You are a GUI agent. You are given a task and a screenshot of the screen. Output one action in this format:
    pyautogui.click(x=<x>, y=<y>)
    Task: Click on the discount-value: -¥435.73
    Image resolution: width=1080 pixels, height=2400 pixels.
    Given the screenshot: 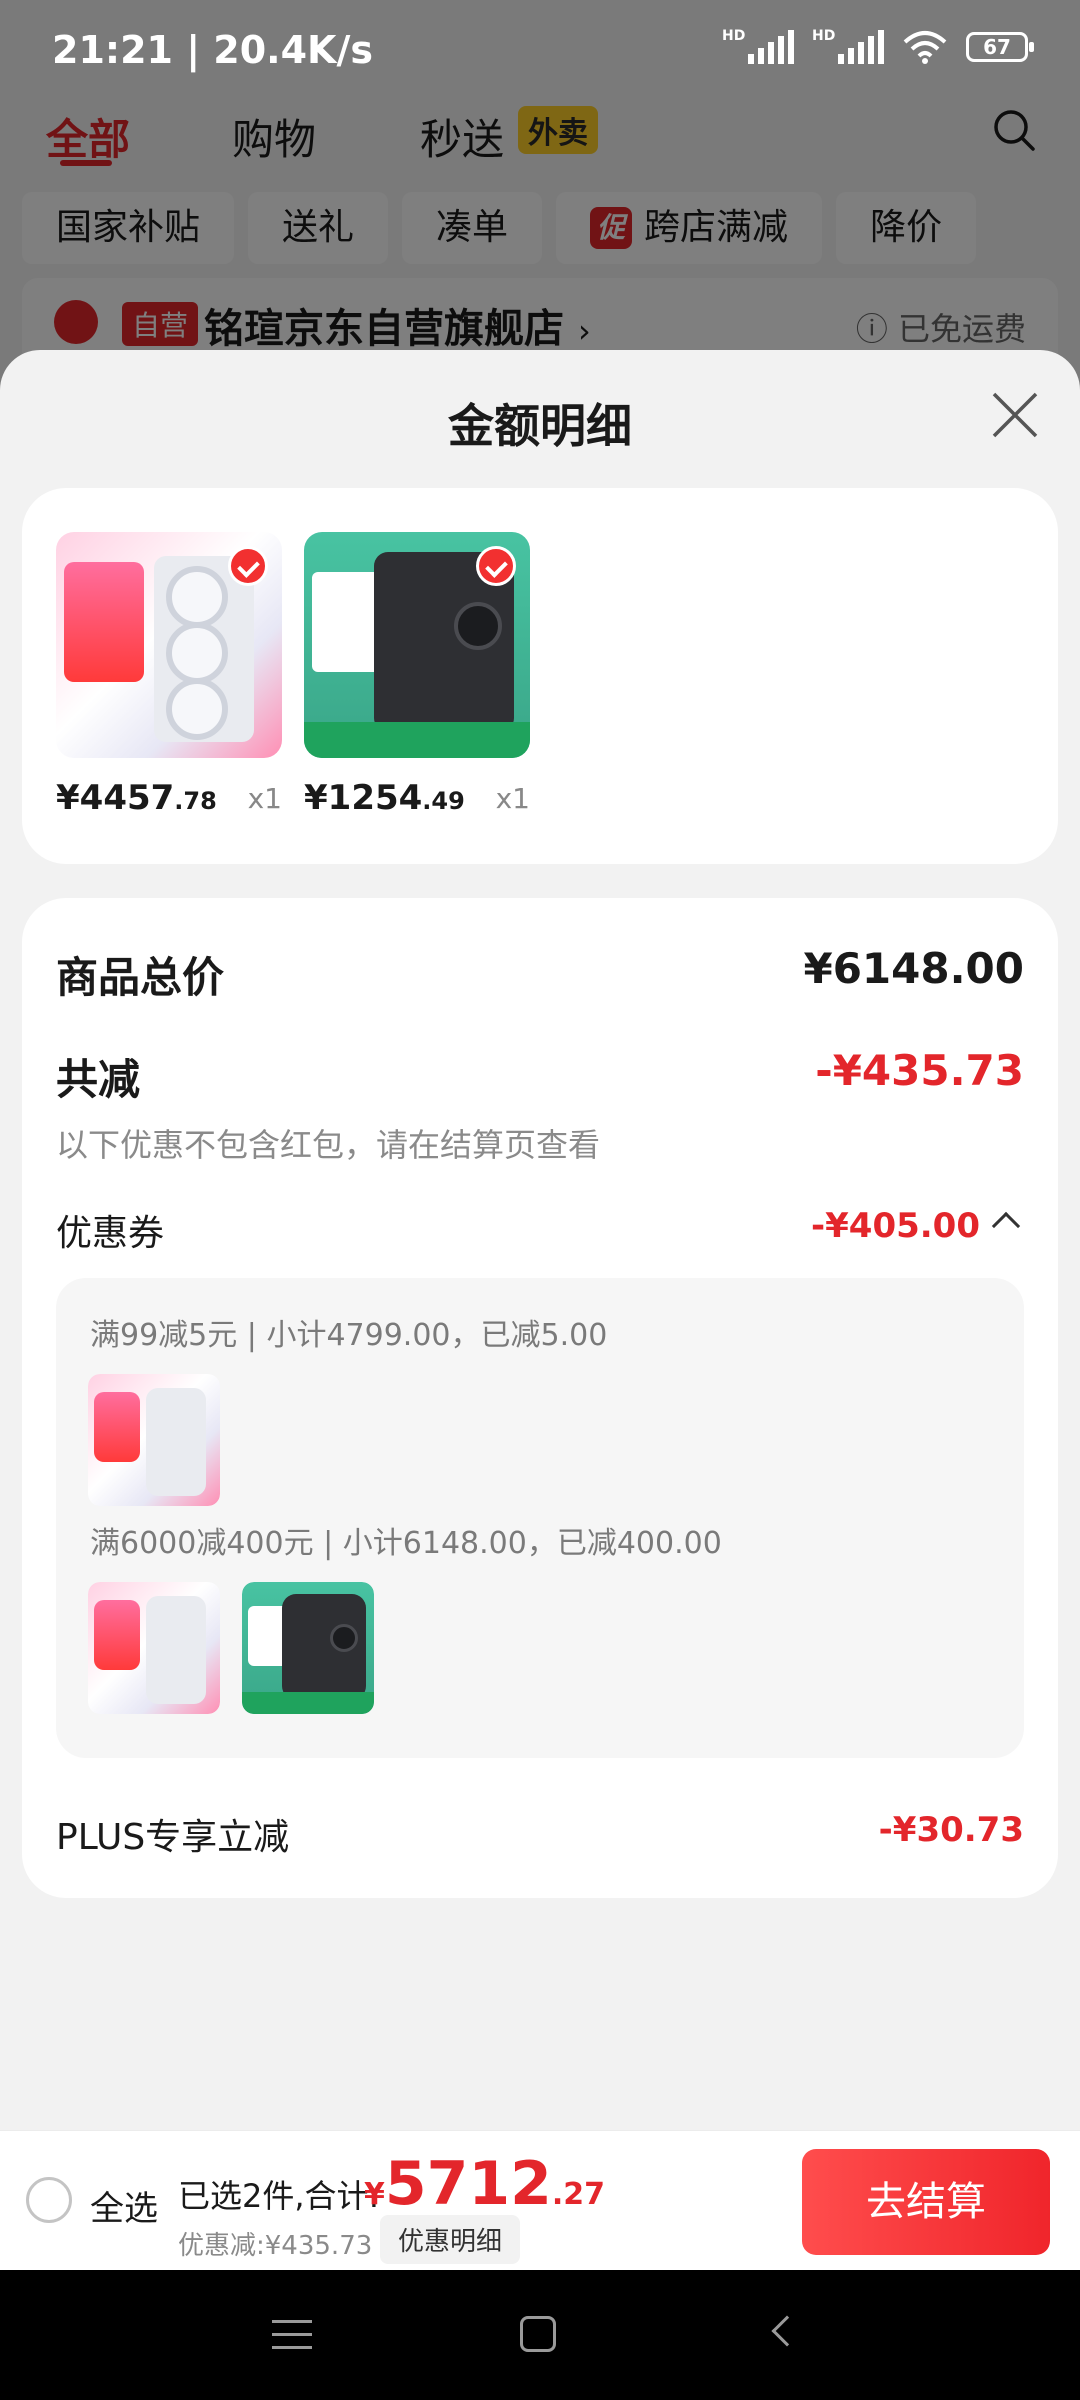 What is the action you would take?
    pyautogui.click(x=919, y=1070)
    